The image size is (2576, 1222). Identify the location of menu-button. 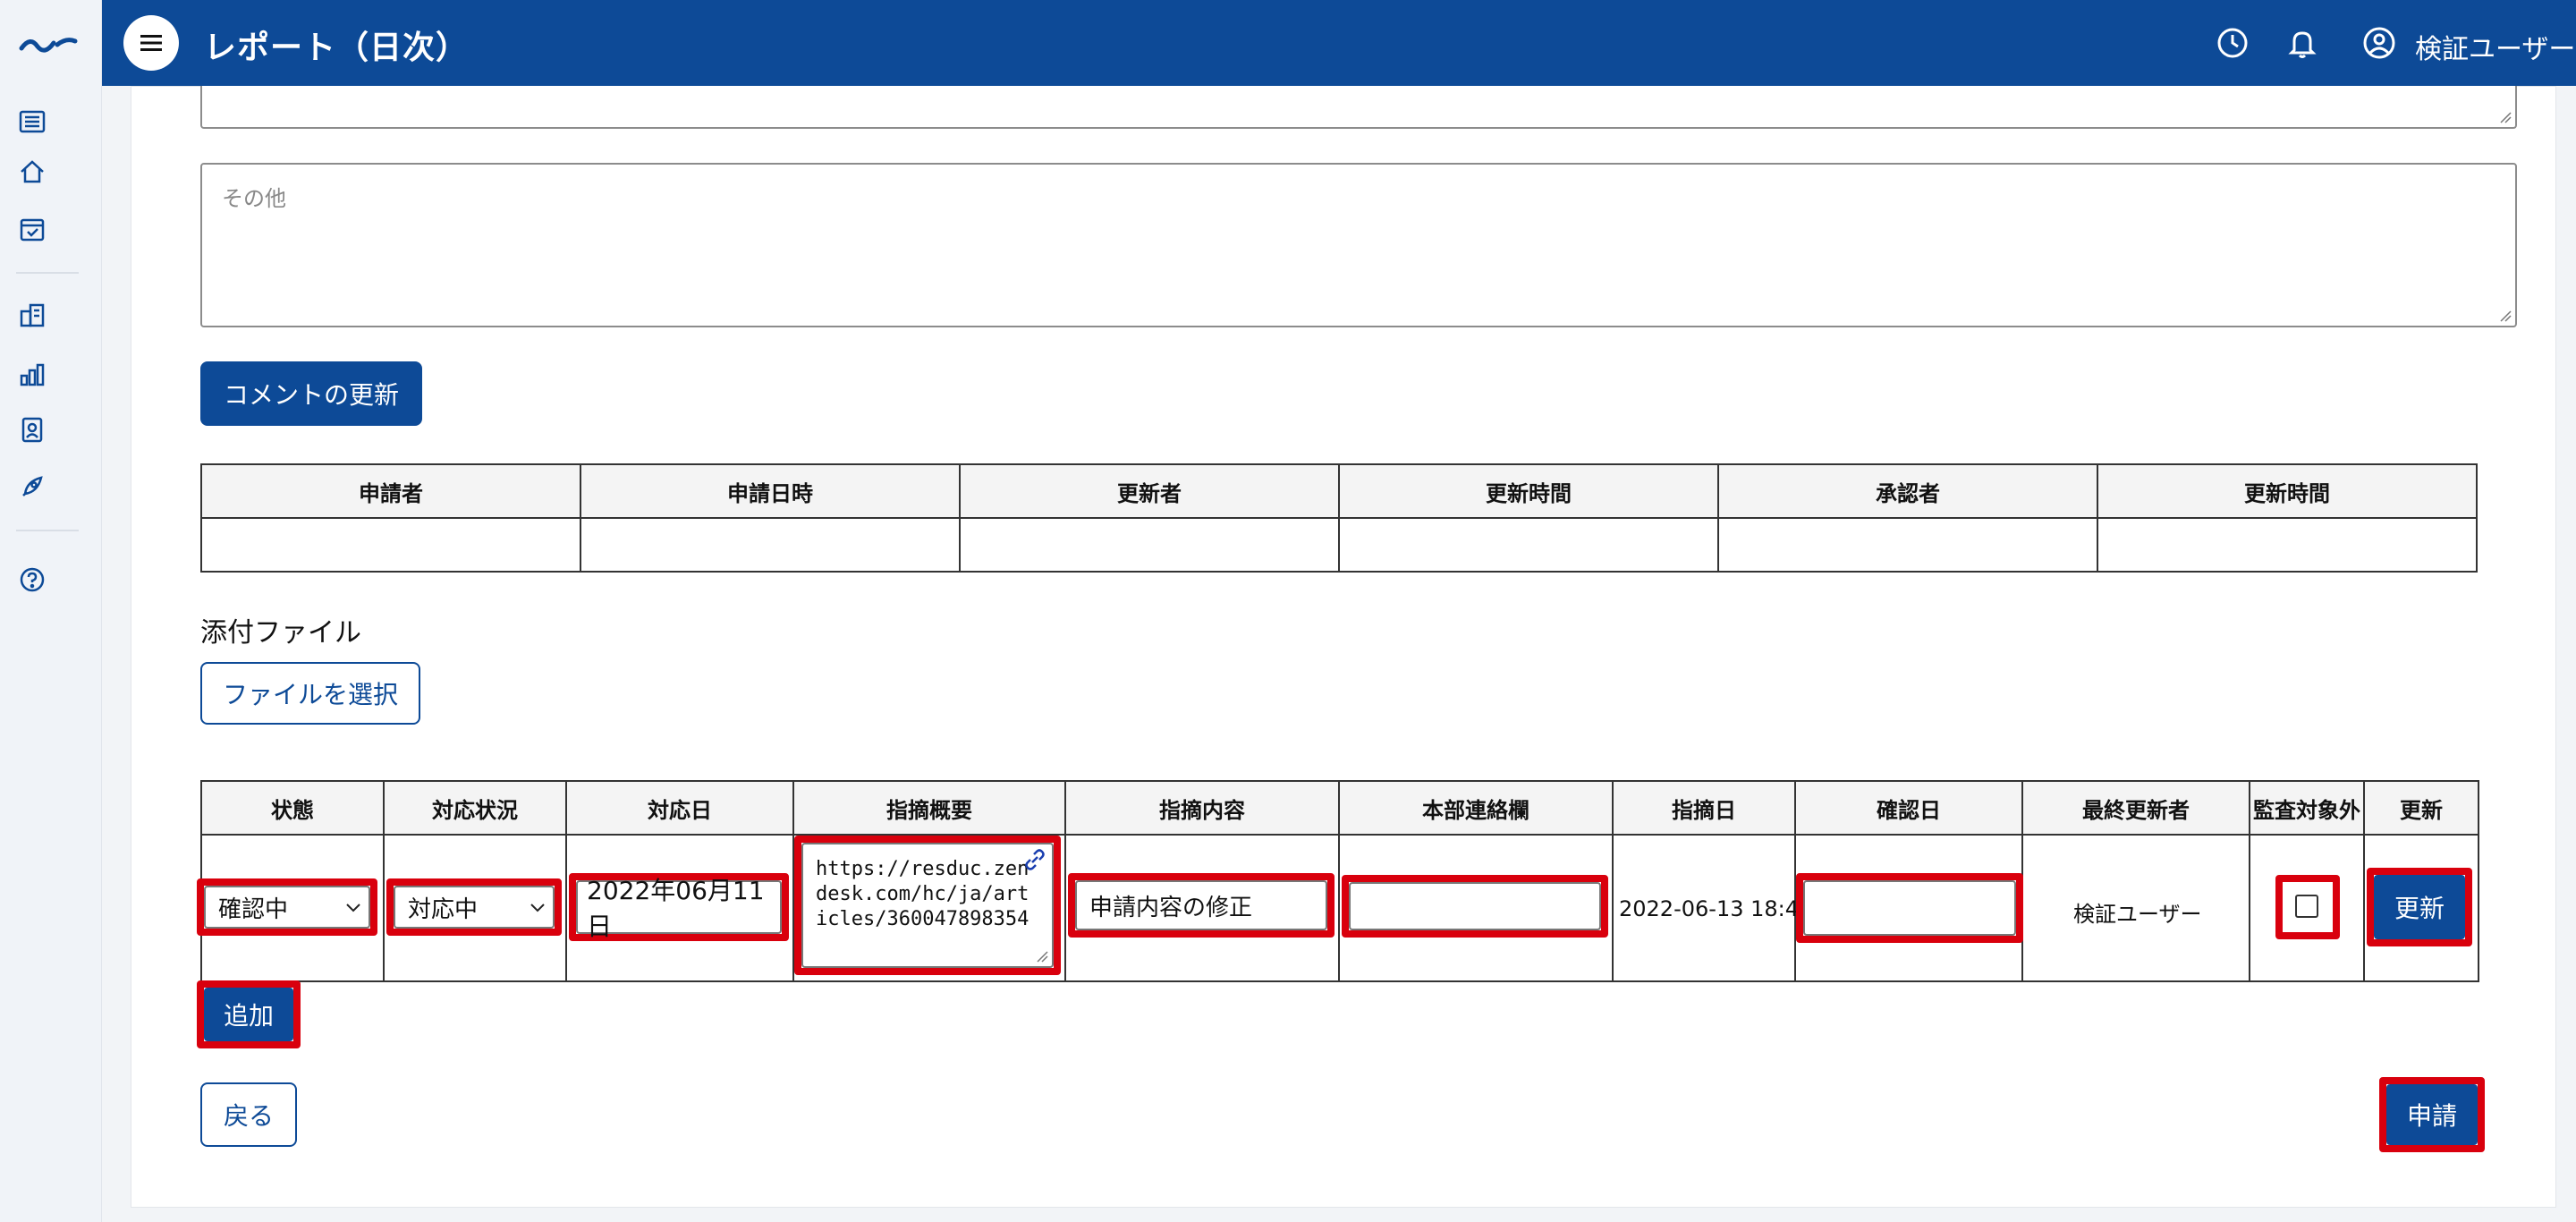
(151, 43).